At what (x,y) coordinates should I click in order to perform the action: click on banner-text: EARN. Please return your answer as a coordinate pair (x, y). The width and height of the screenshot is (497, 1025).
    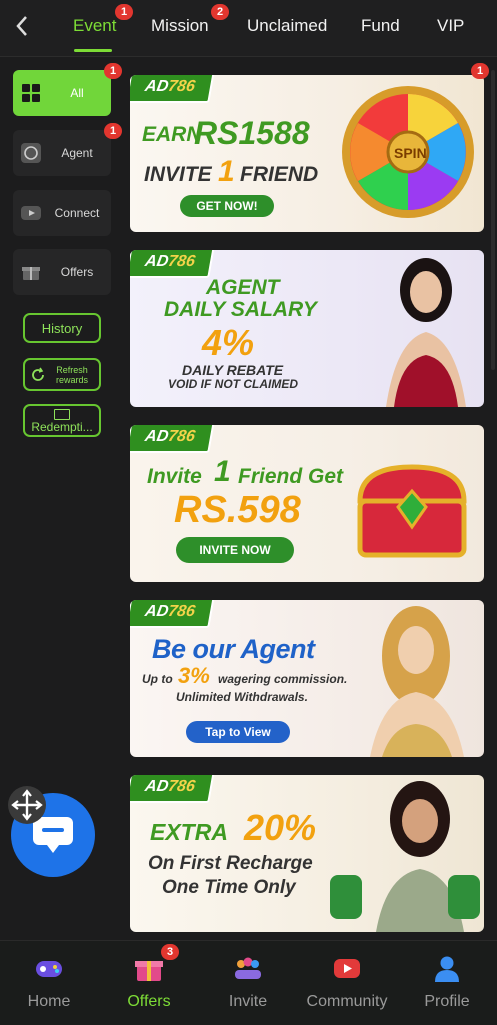
    Looking at the image, I should click on (172, 134).